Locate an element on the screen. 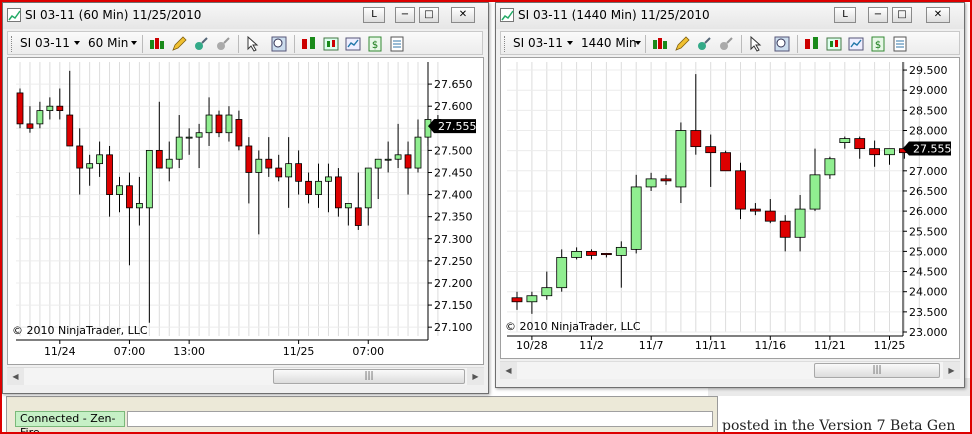 This screenshot has height=434, width=972. title-bar: SI 03-11 (60 Min) 11/25/2010 L − □ ✕ is located at coordinates (245, 16).